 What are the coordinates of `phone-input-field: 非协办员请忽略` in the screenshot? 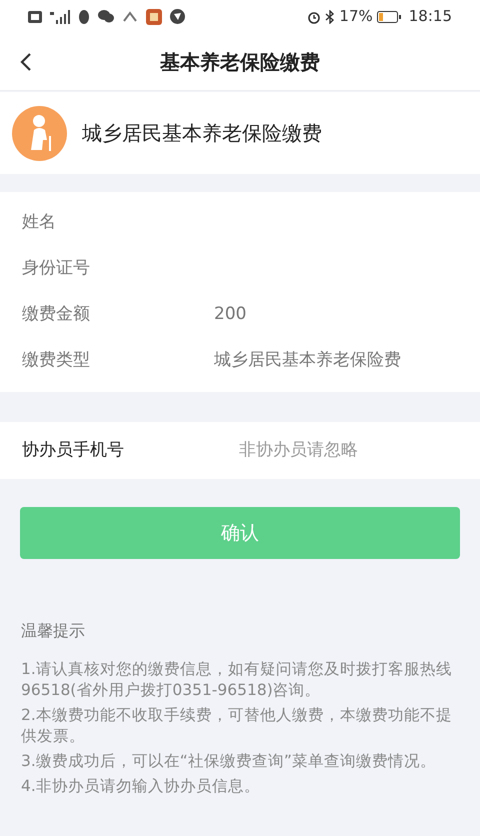 It's located at (348, 451).